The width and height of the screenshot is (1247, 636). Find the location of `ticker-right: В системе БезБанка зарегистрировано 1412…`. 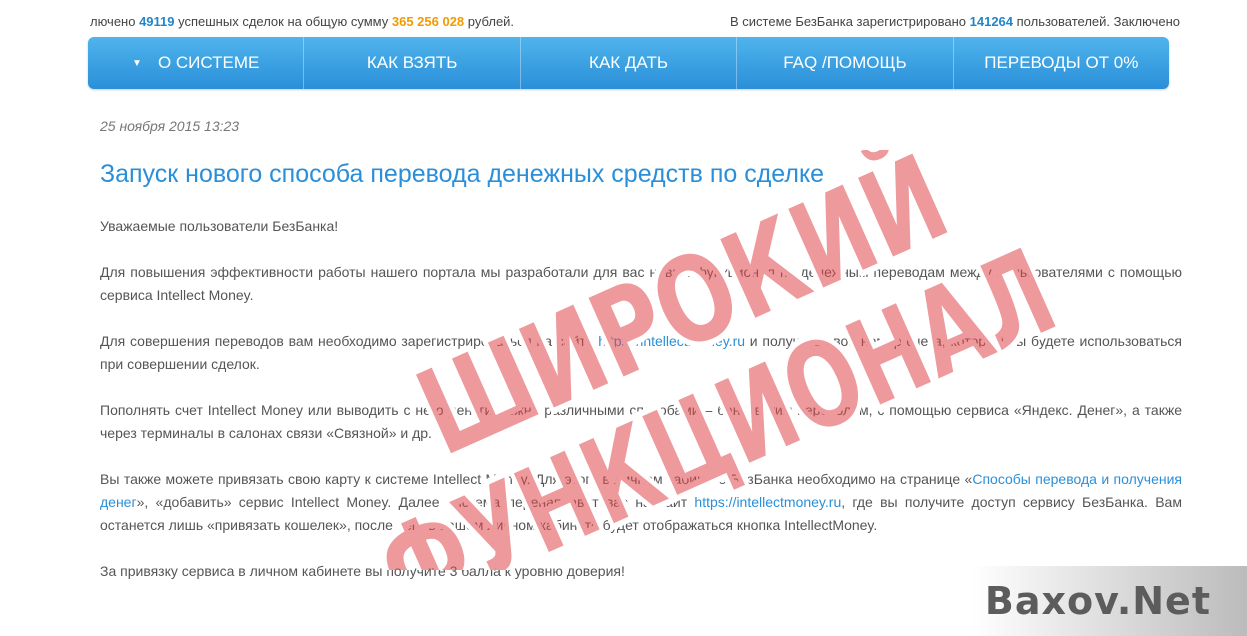

ticker-right: В системе БезБанка зарегистрировано 1412… is located at coordinates (955, 21).